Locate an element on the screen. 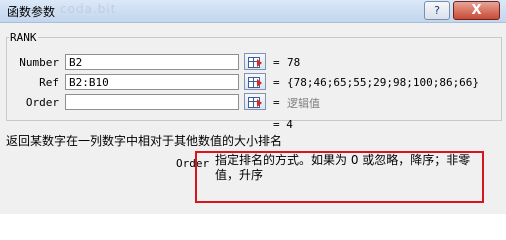 This screenshot has width=506, height=240. help-button: ? is located at coordinates (437, 10).